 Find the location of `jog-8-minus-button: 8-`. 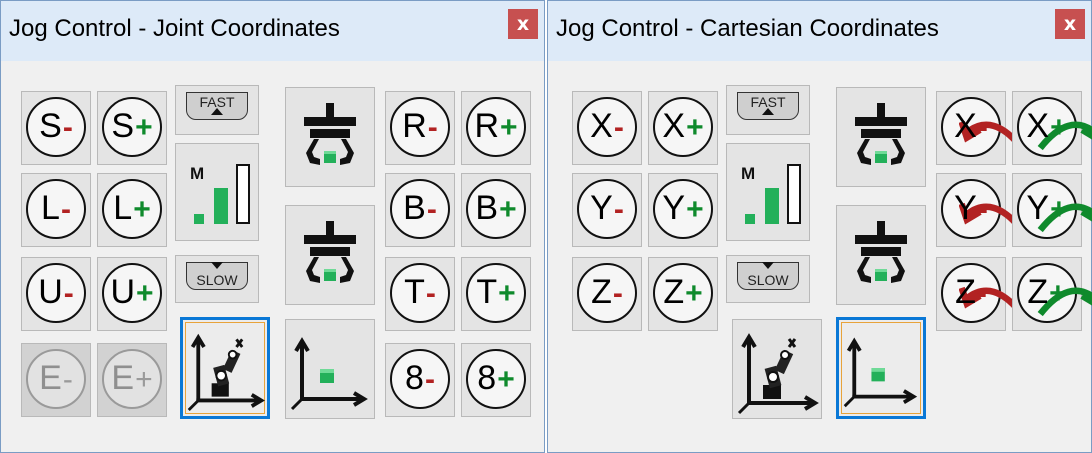

jog-8-minus-button: 8- is located at coordinates (420, 380).